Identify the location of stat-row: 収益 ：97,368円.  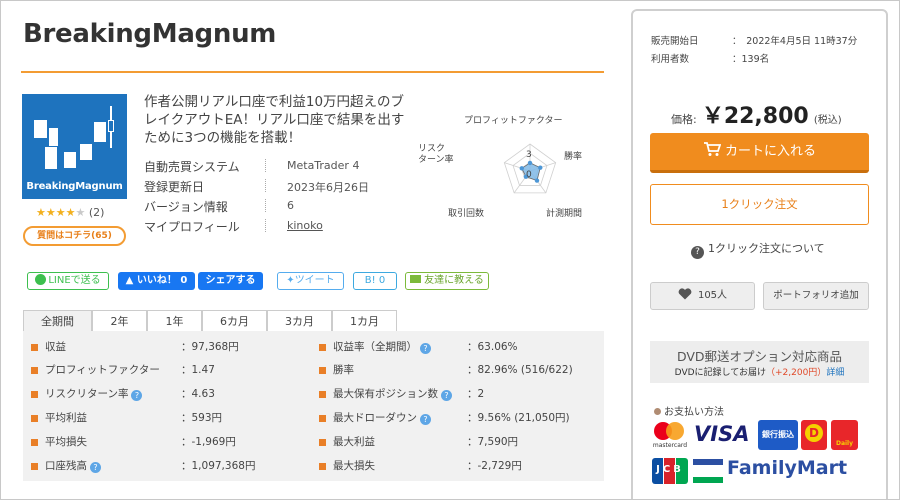
(176, 347).